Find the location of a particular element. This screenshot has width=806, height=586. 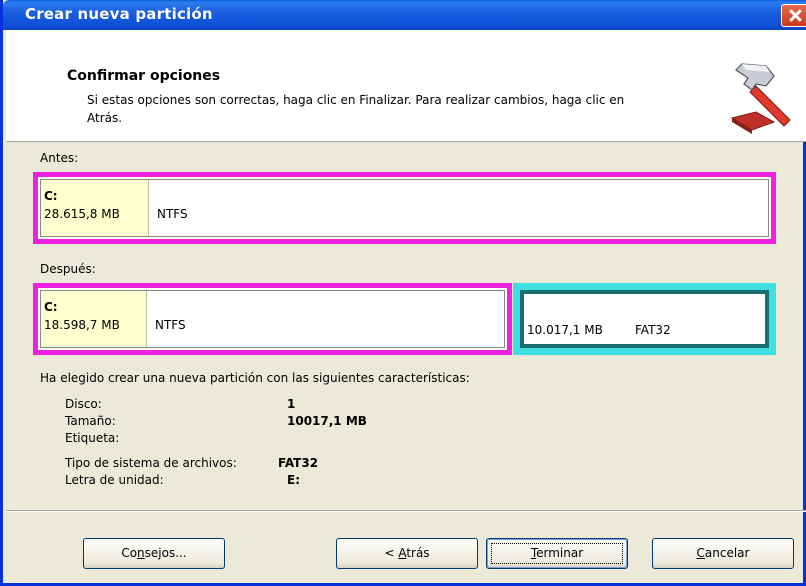

new-partition: 10.017,1 MB FAT32 is located at coordinates (644, 319).